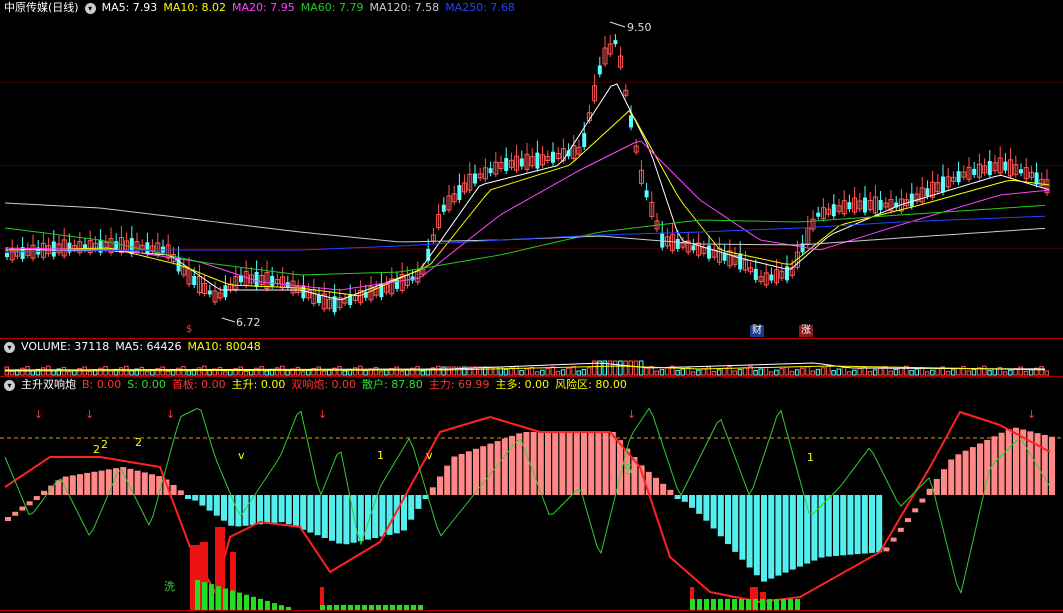  What do you see at coordinates (757, 331) in the screenshot?
I see `finance-tag: 财` at bounding box center [757, 331].